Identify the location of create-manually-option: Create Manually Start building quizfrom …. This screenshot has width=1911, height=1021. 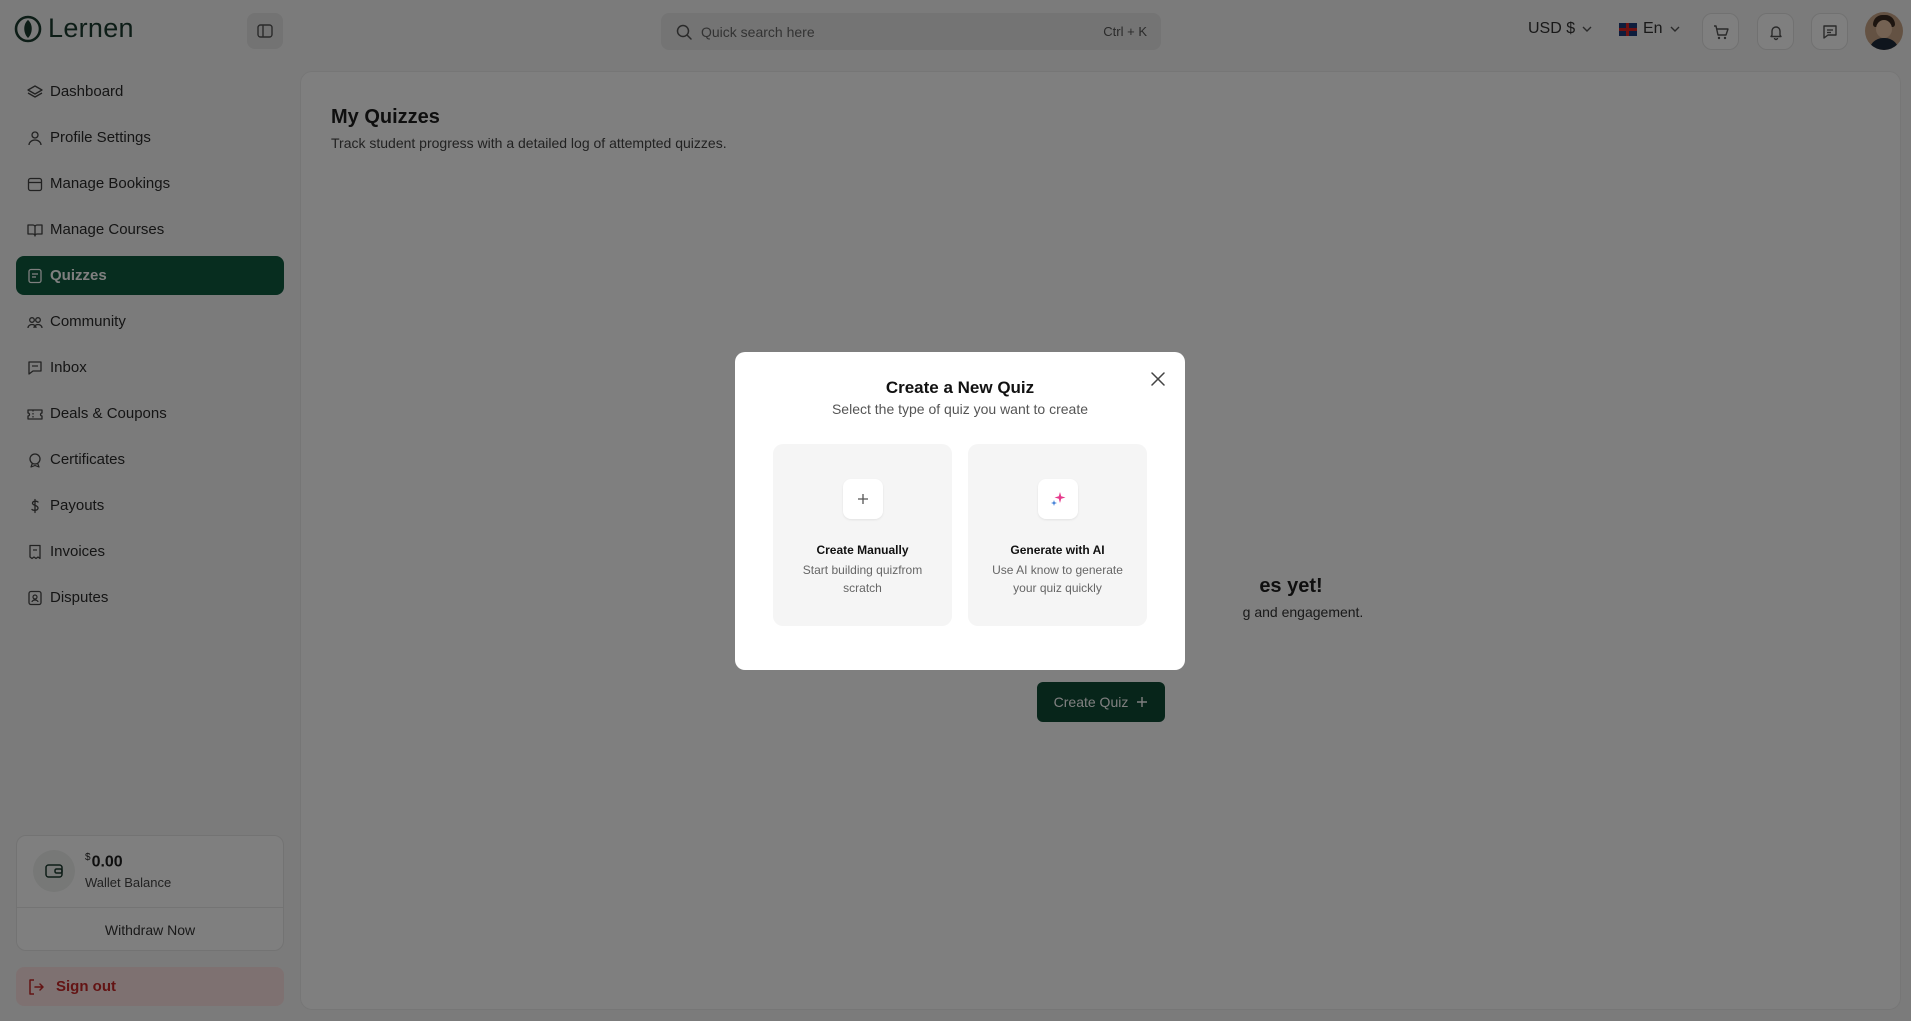
(862, 535).